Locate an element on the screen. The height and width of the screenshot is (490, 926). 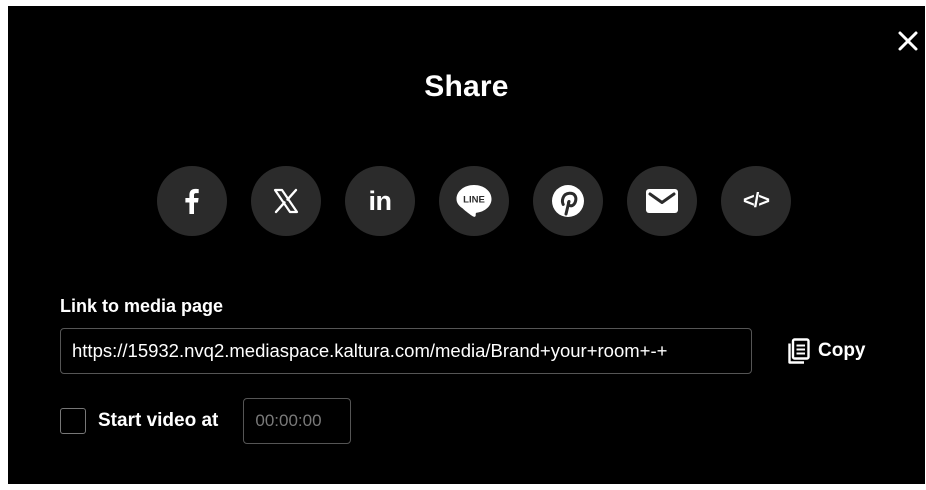
dialog-title: Share is located at coordinates (466, 86).